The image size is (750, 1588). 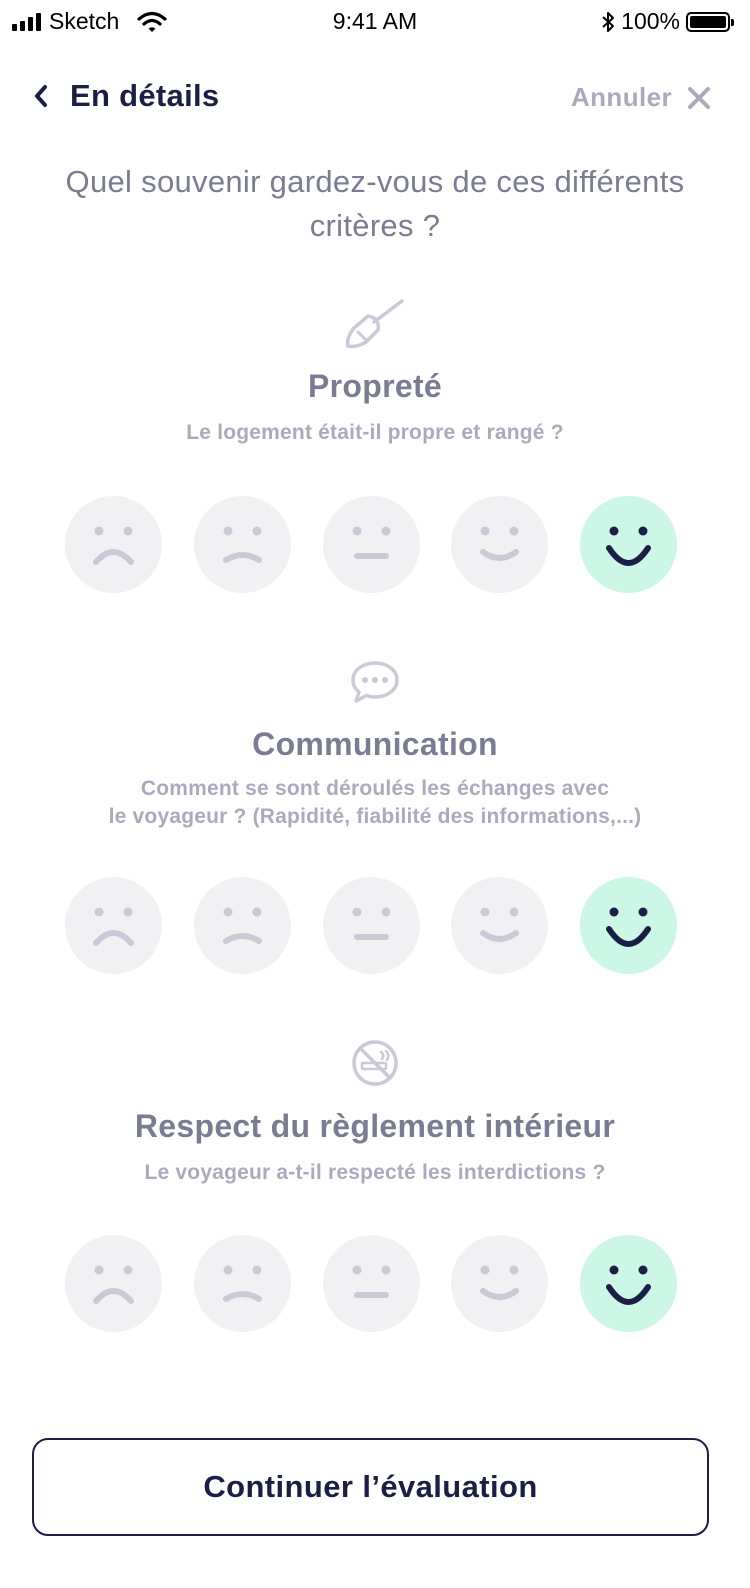 I want to click on chevron-left-icon, so click(x=41, y=96).